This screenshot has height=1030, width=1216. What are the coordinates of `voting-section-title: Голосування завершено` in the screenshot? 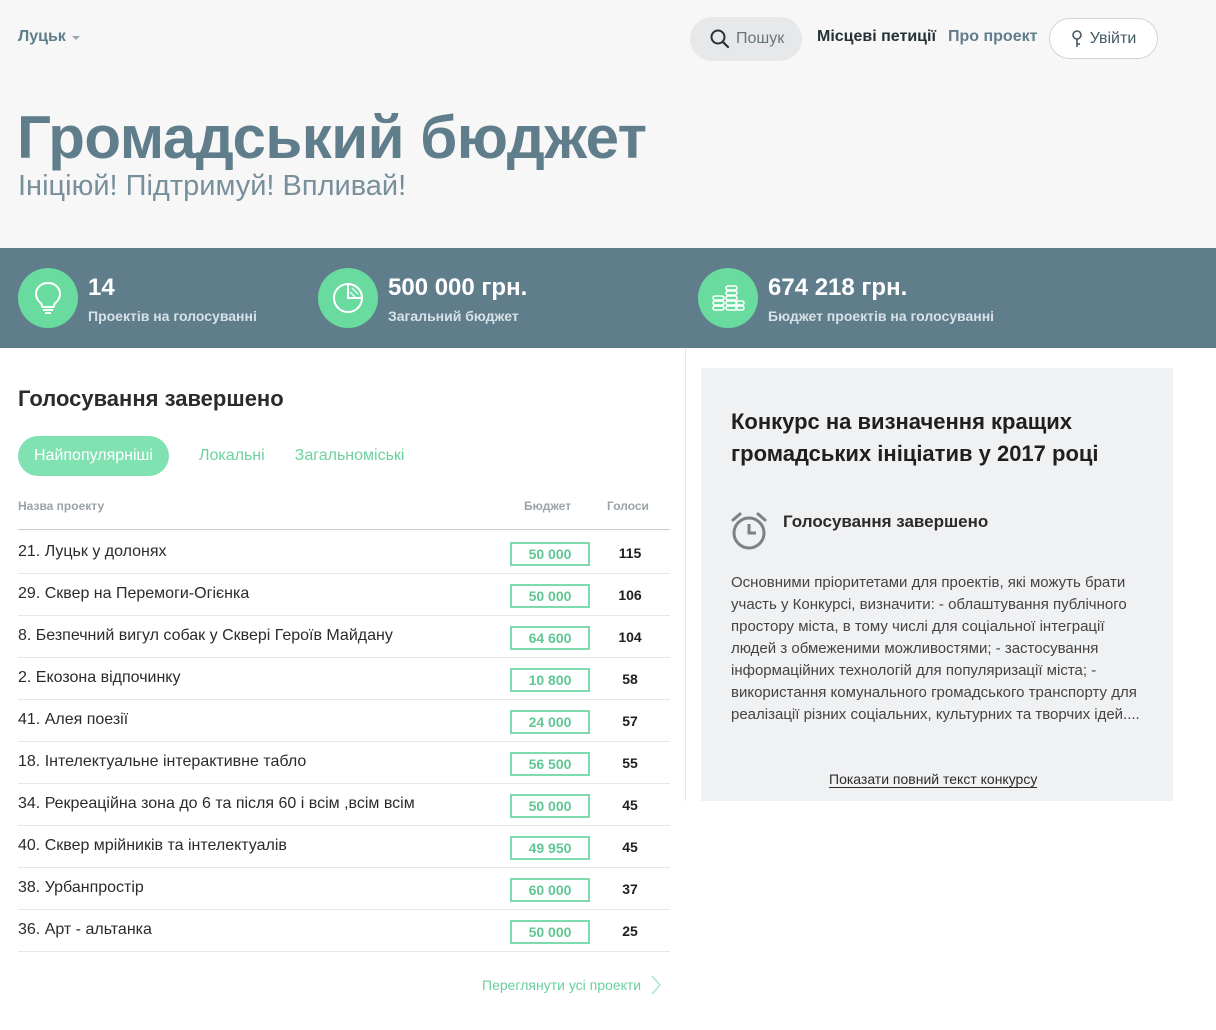 It's located at (151, 398).